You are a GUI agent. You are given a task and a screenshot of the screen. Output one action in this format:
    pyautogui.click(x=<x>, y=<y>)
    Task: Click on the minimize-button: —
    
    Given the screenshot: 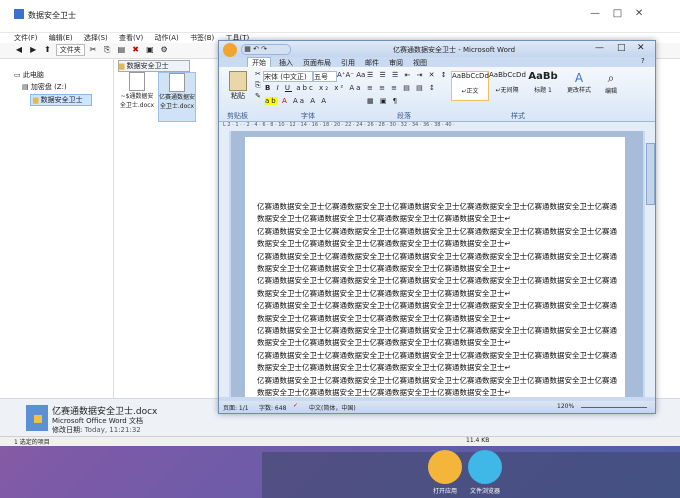 What is the action you would take?
    pyautogui.click(x=599, y=48)
    